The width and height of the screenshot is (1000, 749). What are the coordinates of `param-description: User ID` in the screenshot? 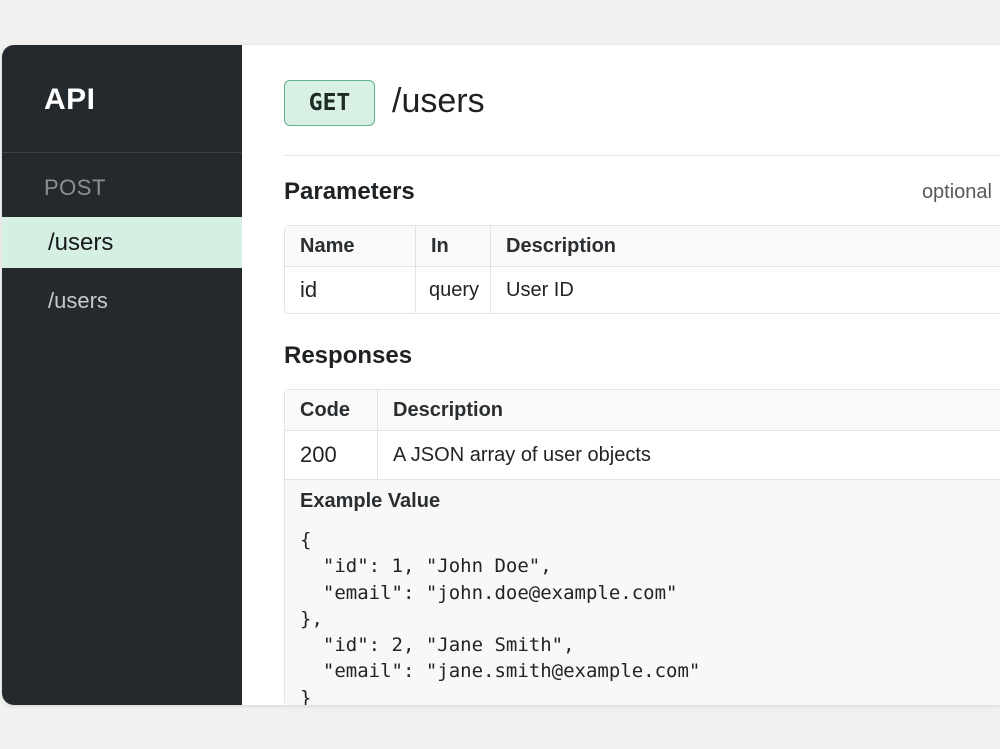 It's located at (540, 289).